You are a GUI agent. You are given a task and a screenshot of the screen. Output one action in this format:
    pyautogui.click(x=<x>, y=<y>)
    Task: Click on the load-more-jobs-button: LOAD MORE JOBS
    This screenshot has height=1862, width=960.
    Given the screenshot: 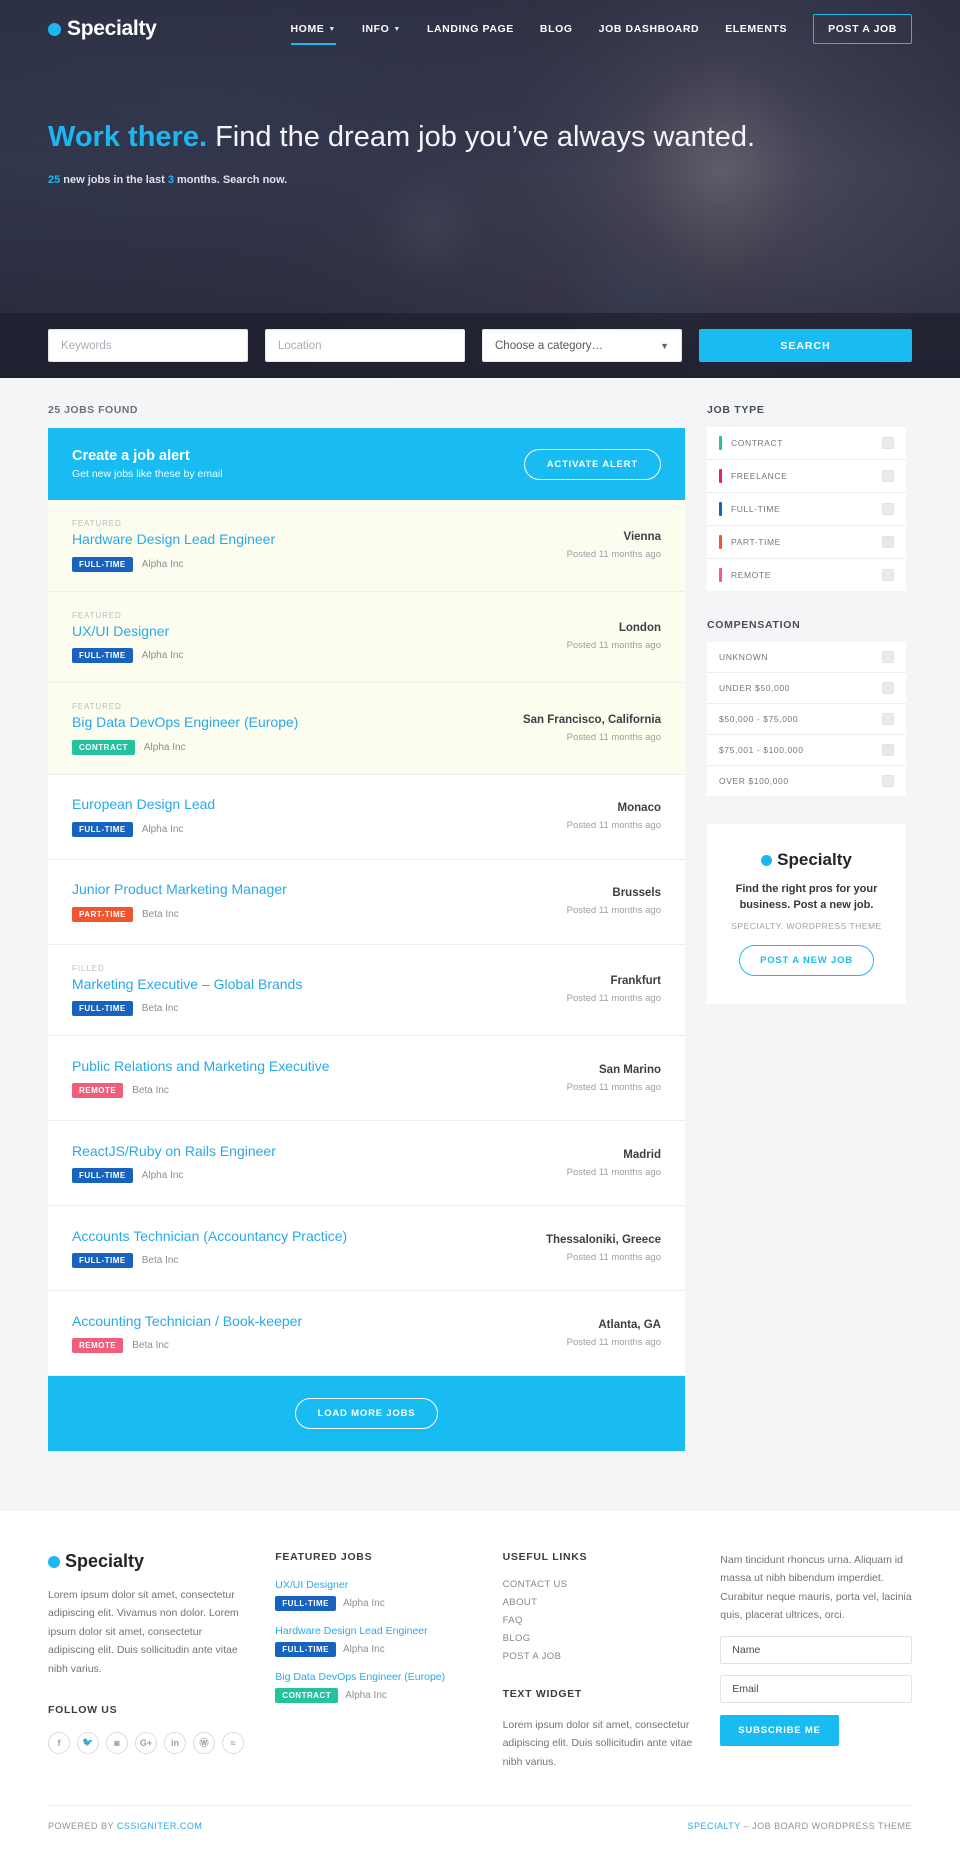 What is the action you would take?
    pyautogui.click(x=366, y=1413)
    